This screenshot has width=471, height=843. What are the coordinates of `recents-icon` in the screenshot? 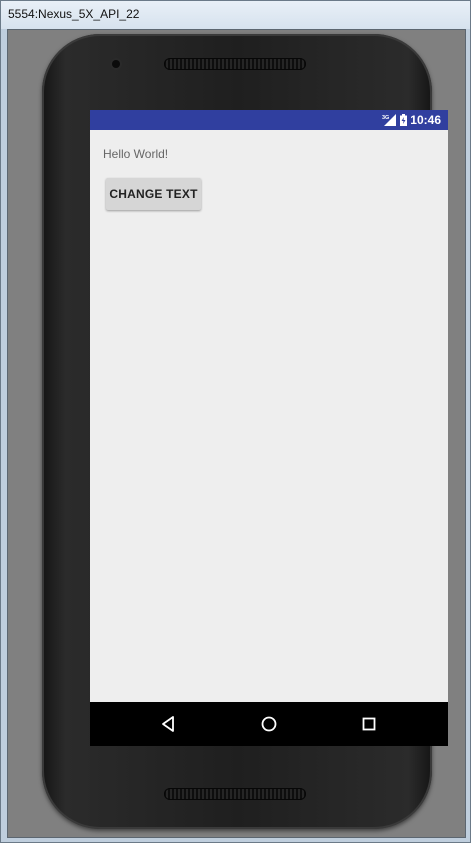 It's located at (369, 724).